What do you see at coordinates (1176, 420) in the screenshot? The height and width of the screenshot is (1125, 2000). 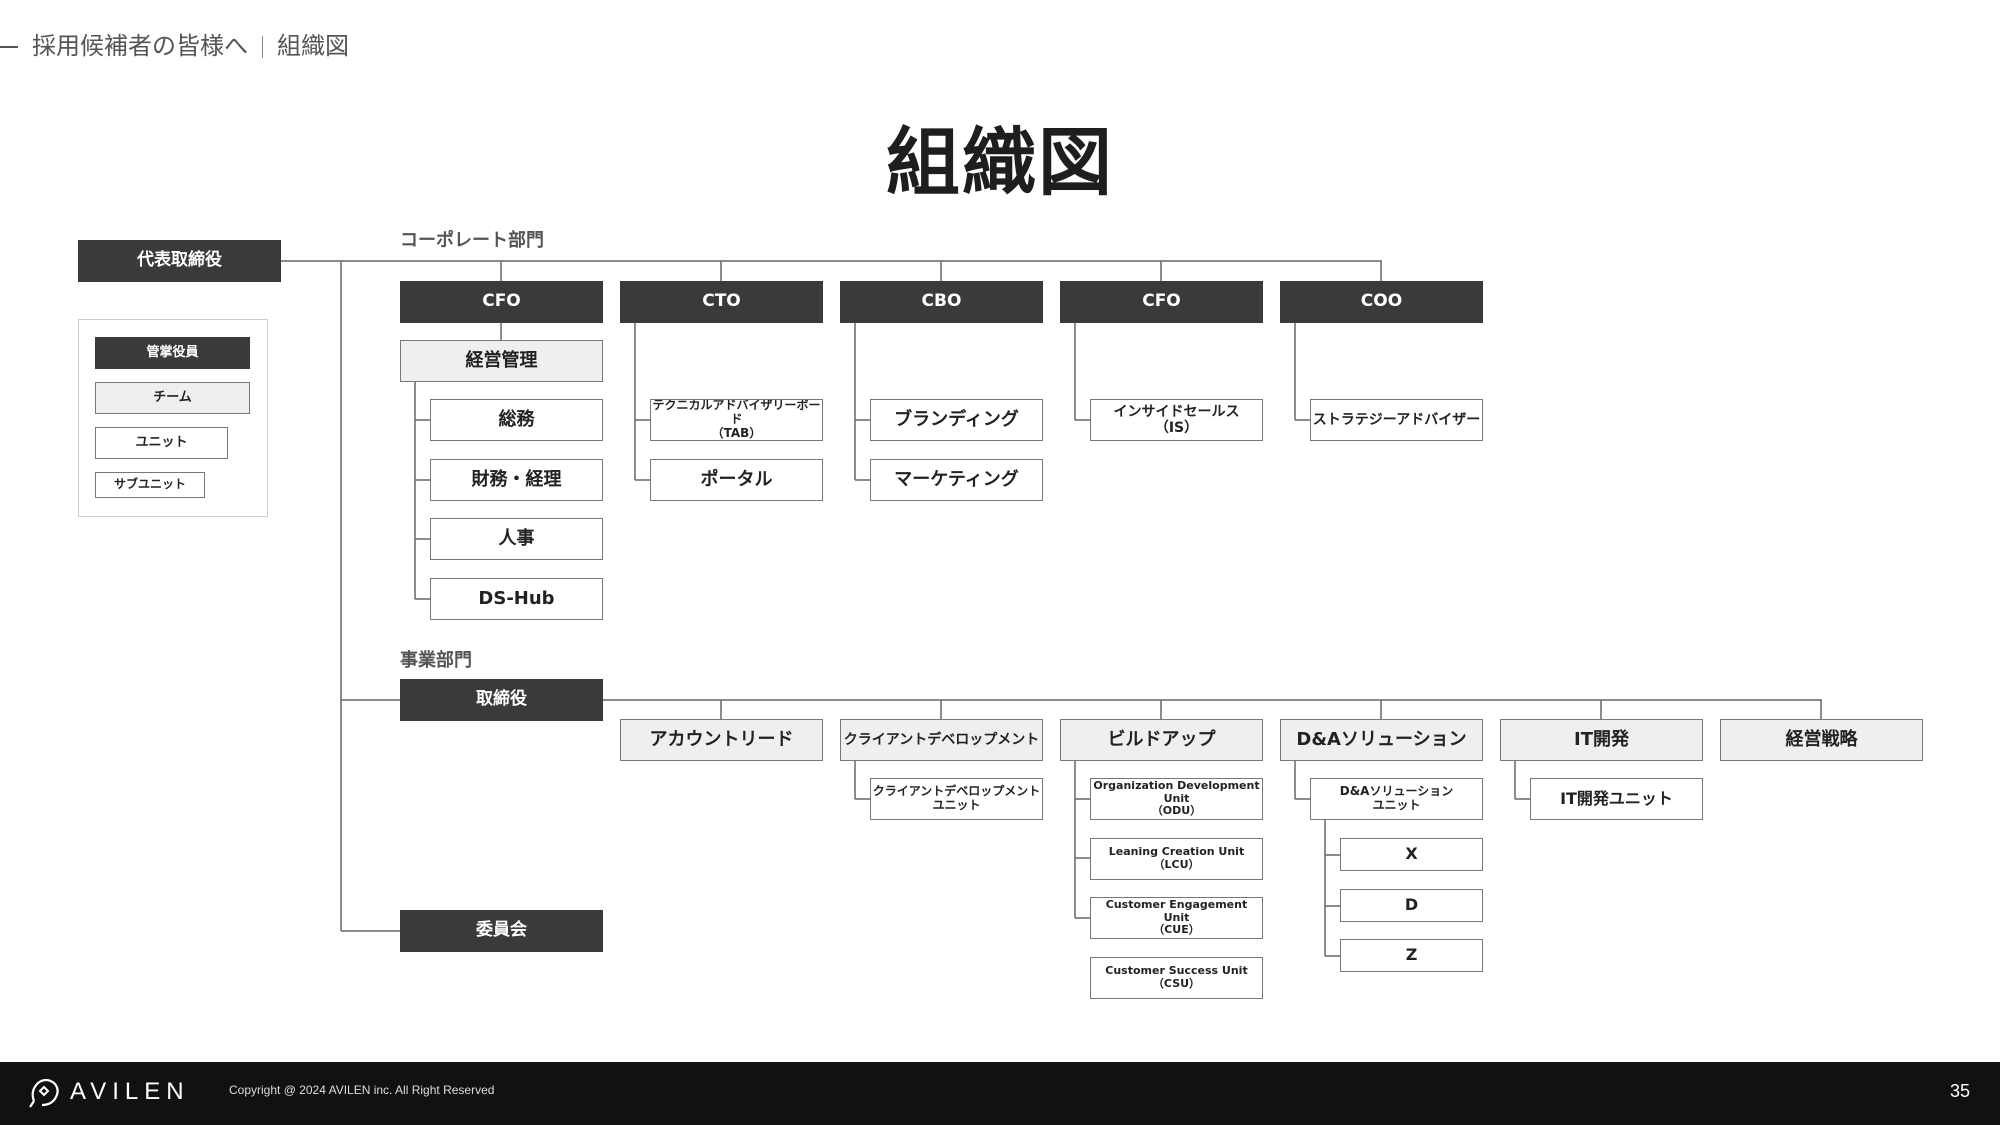 I see `unit-inside-sales: インサイドセールス （IS）` at bounding box center [1176, 420].